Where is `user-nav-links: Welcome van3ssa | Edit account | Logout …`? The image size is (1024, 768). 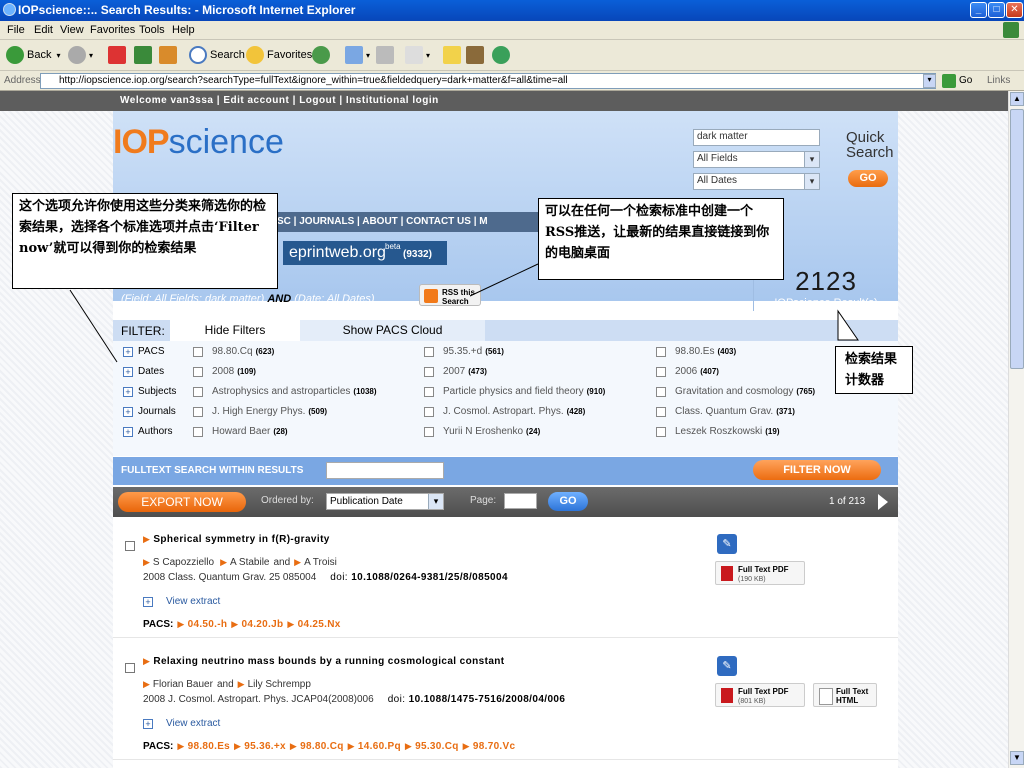
user-nav-links: Welcome van3ssa | Edit account | Logout … is located at coordinates (279, 100).